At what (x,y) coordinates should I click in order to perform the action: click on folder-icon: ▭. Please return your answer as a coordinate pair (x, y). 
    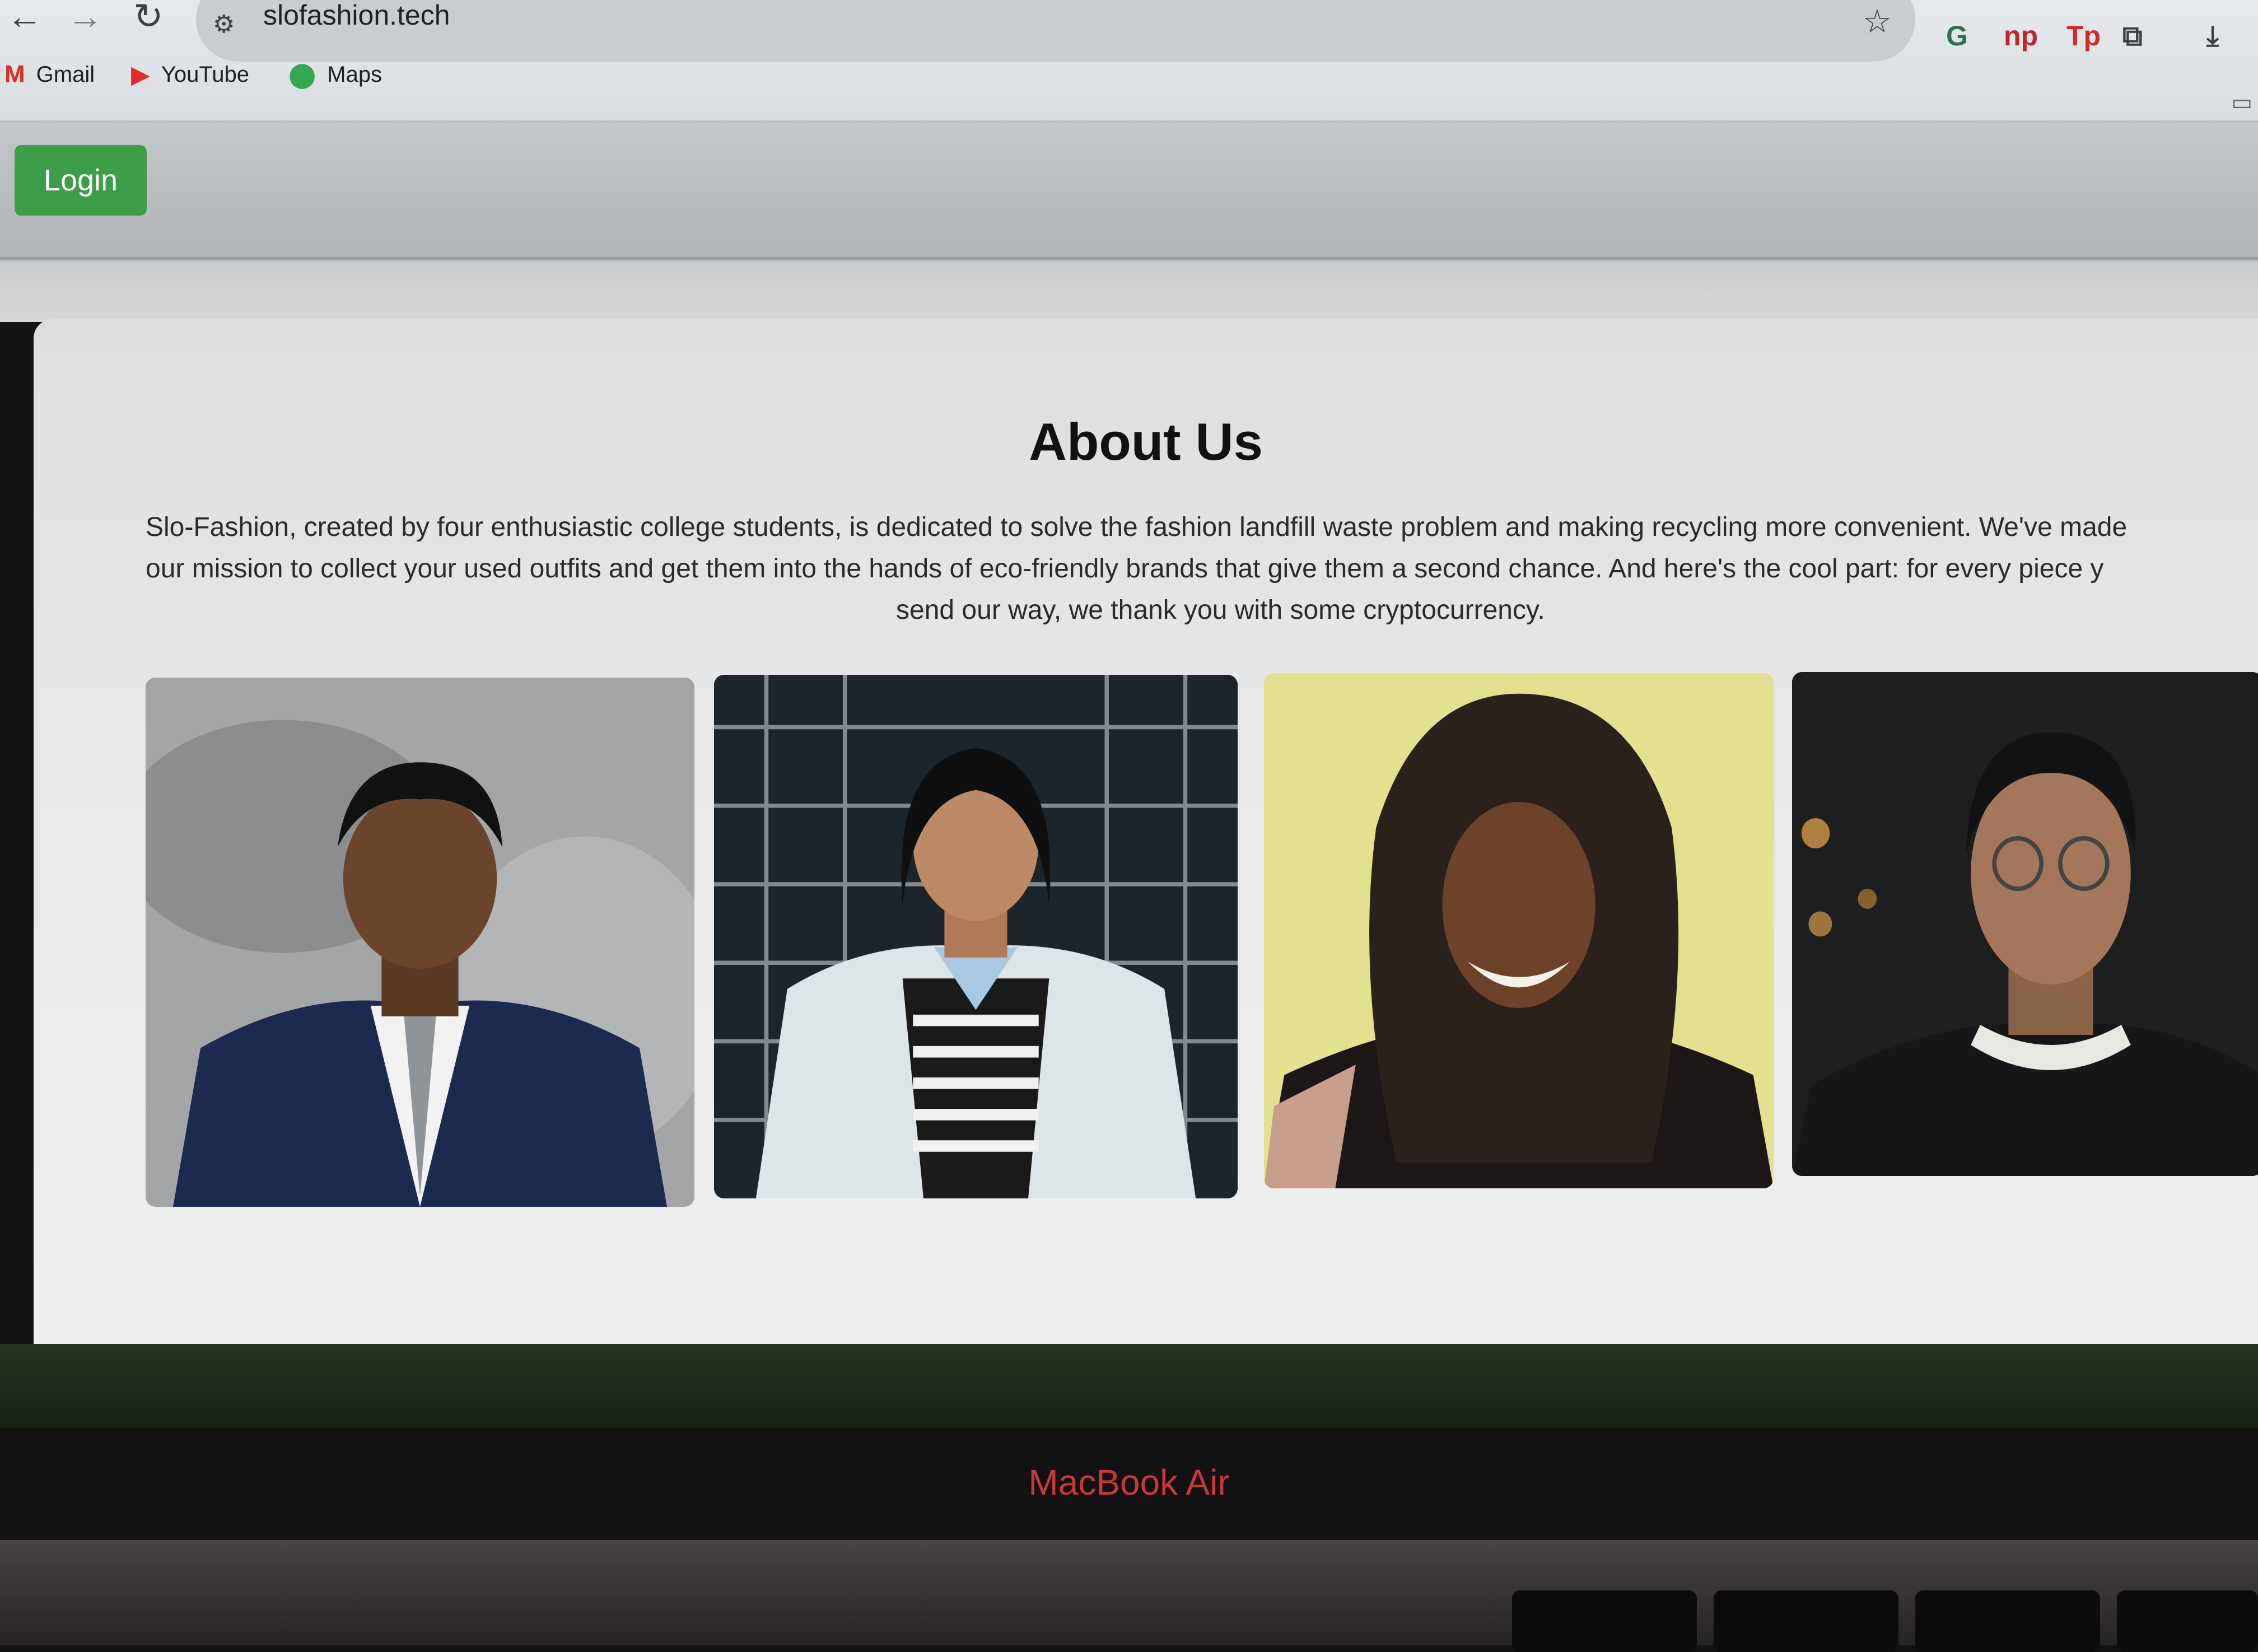
    Looking at the image, I should click on (2241, 103).